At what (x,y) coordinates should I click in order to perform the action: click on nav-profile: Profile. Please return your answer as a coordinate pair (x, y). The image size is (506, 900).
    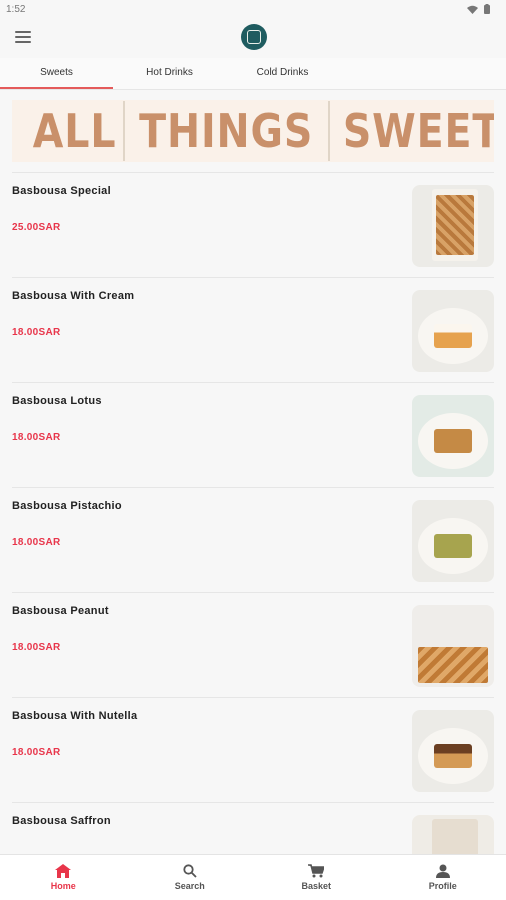
    Looking at the image, I should click on (443, 877).